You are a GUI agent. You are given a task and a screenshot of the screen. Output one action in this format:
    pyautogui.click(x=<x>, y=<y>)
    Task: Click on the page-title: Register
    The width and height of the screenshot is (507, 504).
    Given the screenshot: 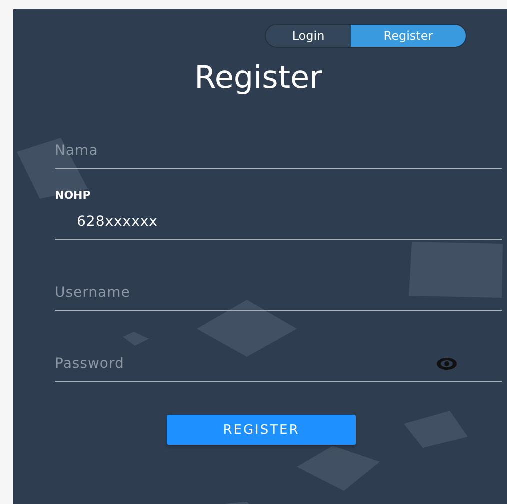 What is the action you would take?
    pyautogui.click(x=259, y=78)
    